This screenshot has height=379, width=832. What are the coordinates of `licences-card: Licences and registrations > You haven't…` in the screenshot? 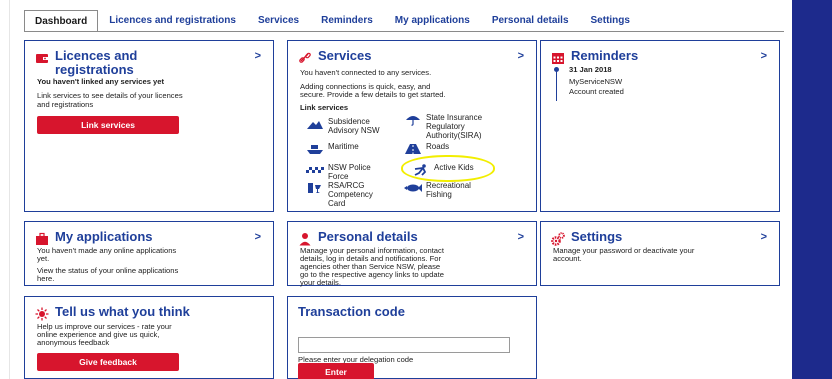 It's located at (149, 126).